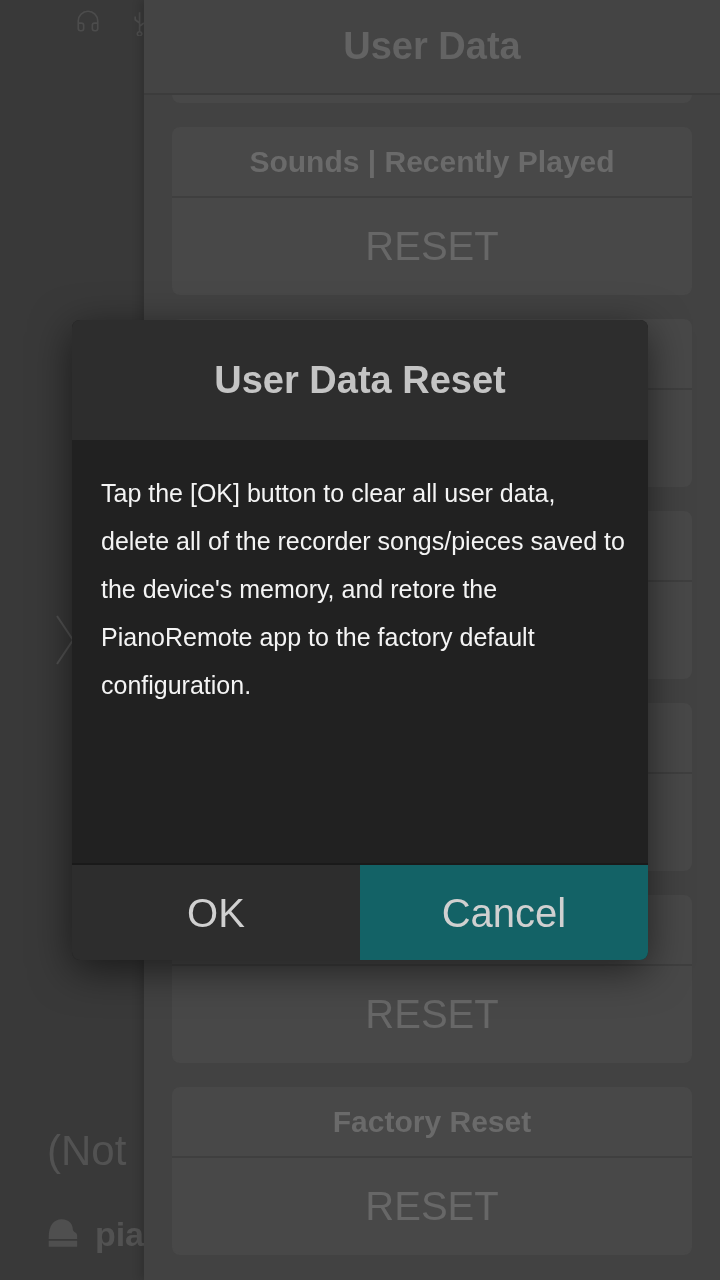 This screenshot has width=720, height=1280. What do you see at coordinates (360, 380) in the screenshot?
I see `dialog-title: User Data Reset` at bounding box center [360, 380].